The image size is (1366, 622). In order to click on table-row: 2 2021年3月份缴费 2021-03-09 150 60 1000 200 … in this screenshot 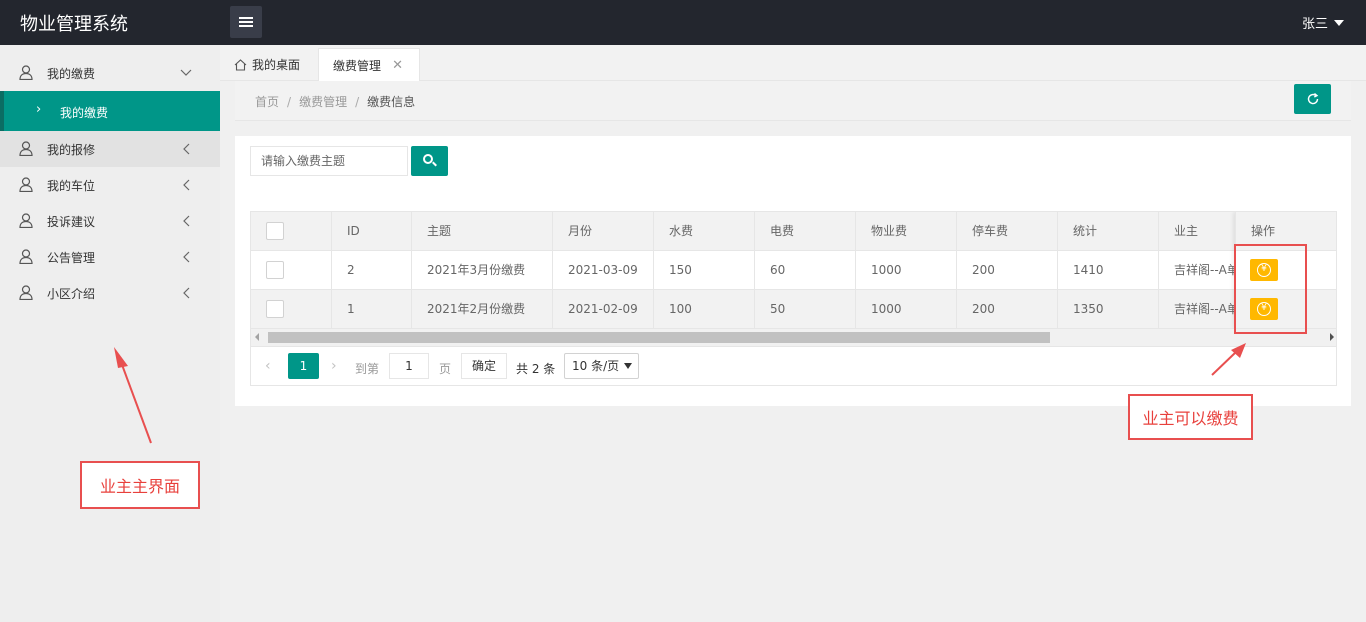, I will do `click(793, 270)`.